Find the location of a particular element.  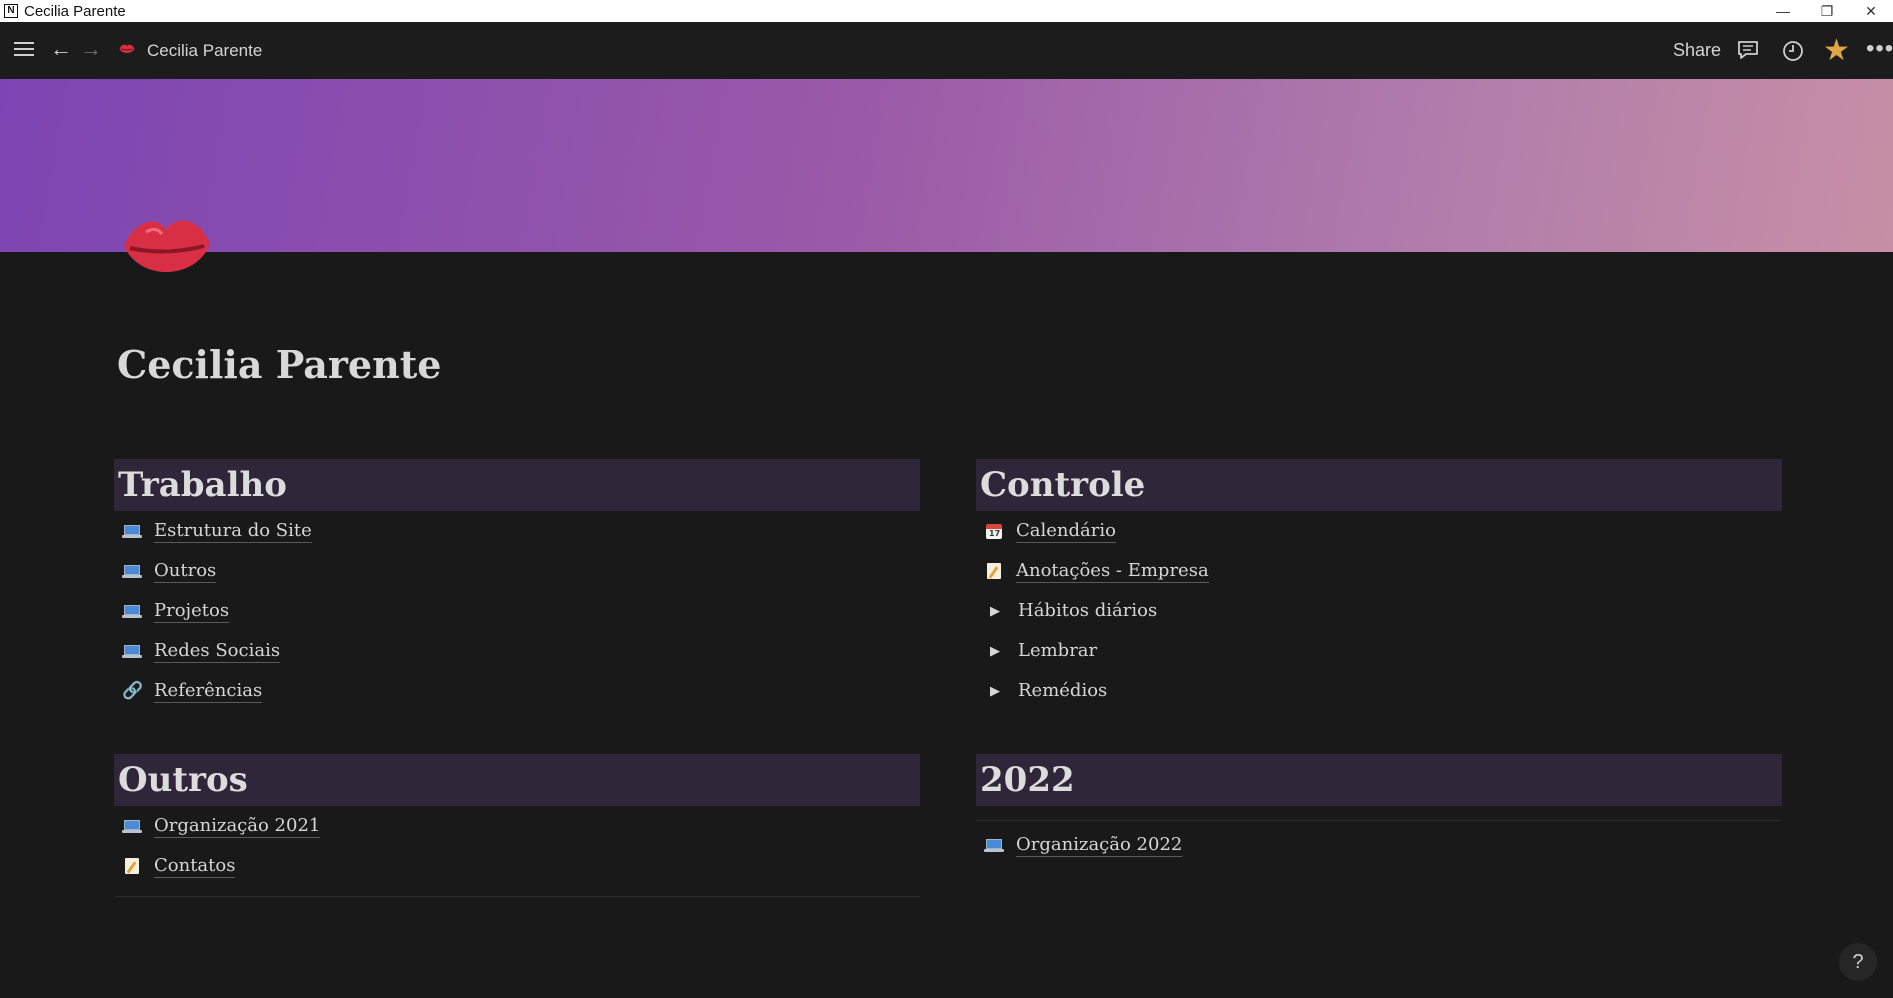

calendar-icon is located at coordinates (994, 531).